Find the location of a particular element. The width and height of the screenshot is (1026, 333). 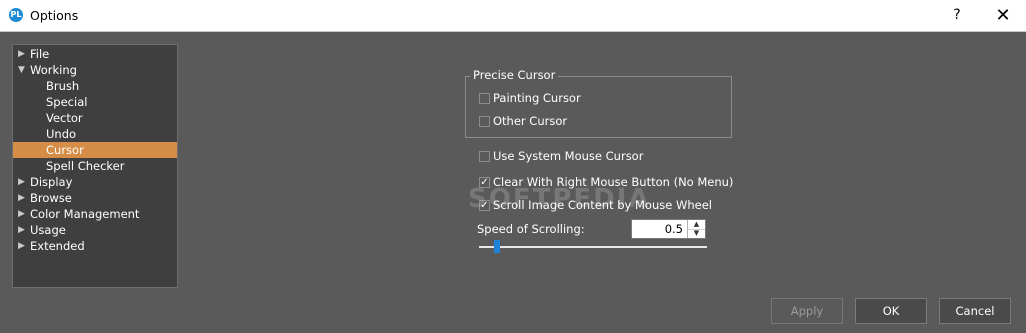

tree-item-label: Undo is located at coordinates (61, 134).